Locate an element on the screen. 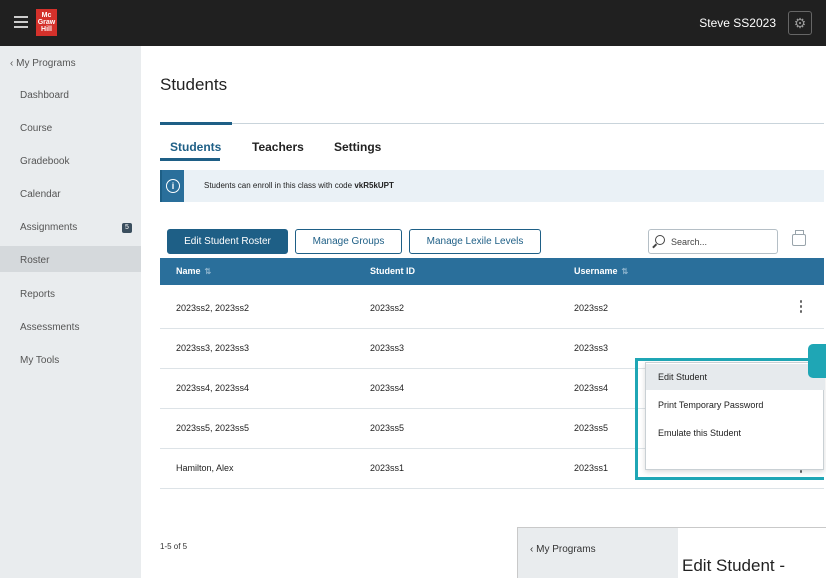 Image resolution: width=826 pixels, height=578 pixels. search-box is located at coordinates (713, 241).